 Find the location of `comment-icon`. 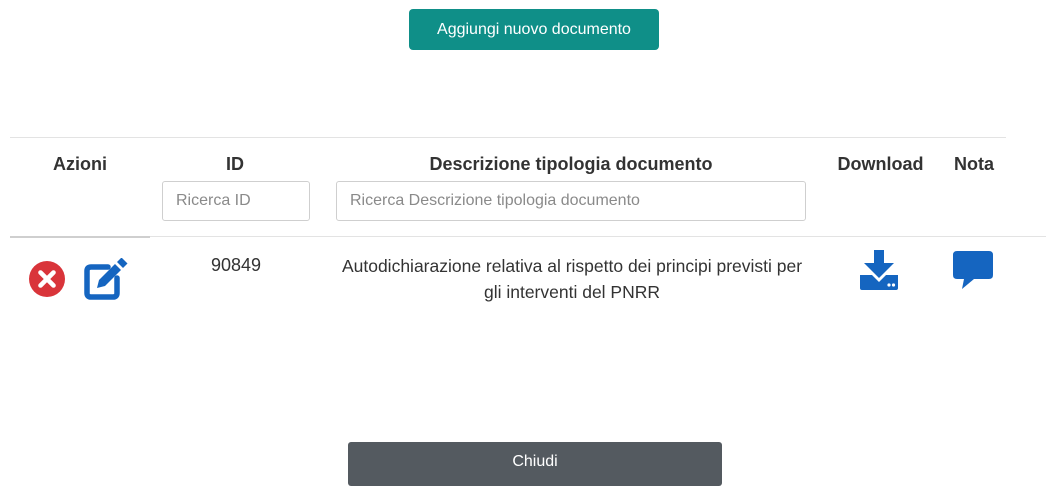

comment-icon is located at coordinates (973, 270).